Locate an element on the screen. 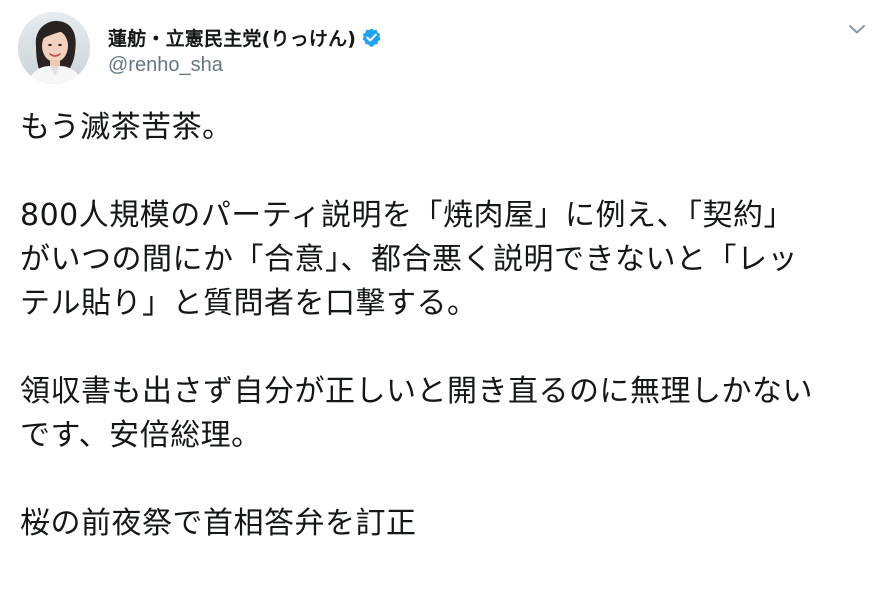 This screenshot has width=888, height=590. tweet-paragraph: もう滅茶苦茶。 is located at coordinates (444, 128).